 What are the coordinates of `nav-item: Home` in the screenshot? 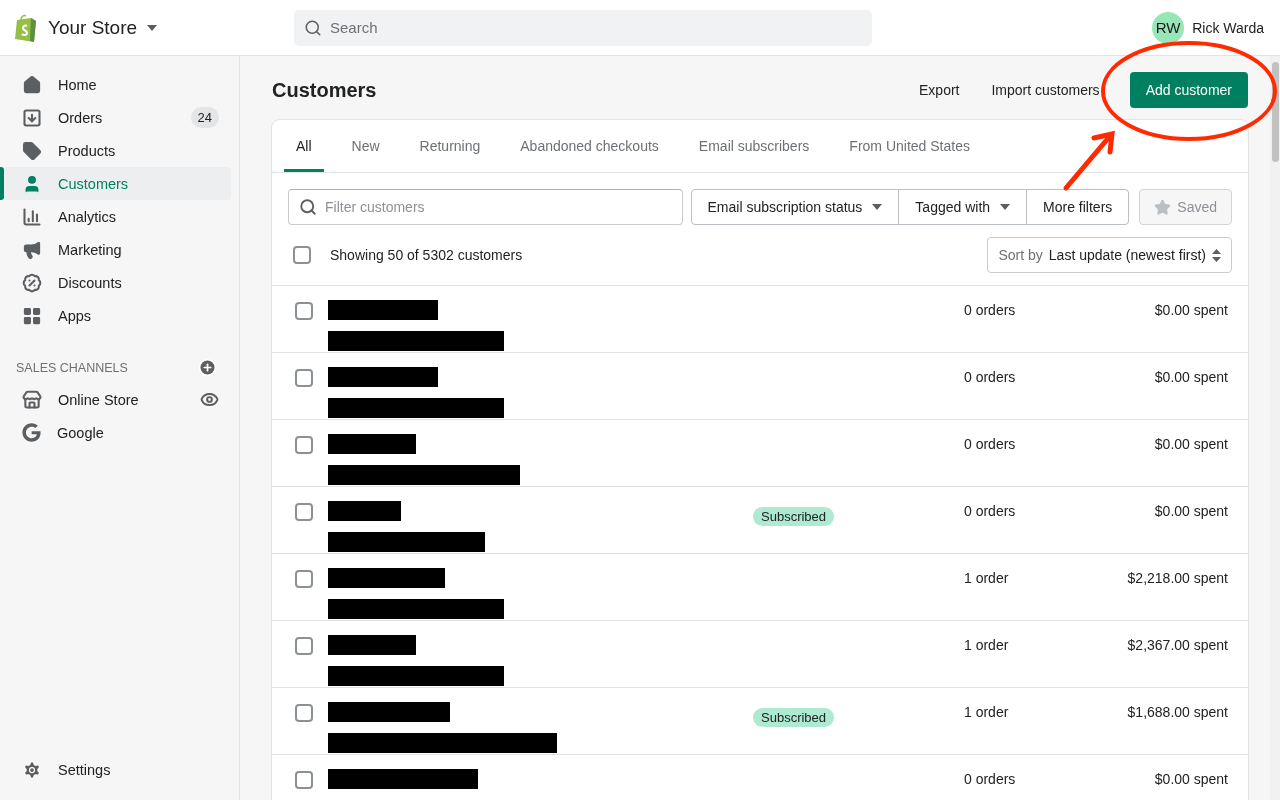 It's located at (116, 84).